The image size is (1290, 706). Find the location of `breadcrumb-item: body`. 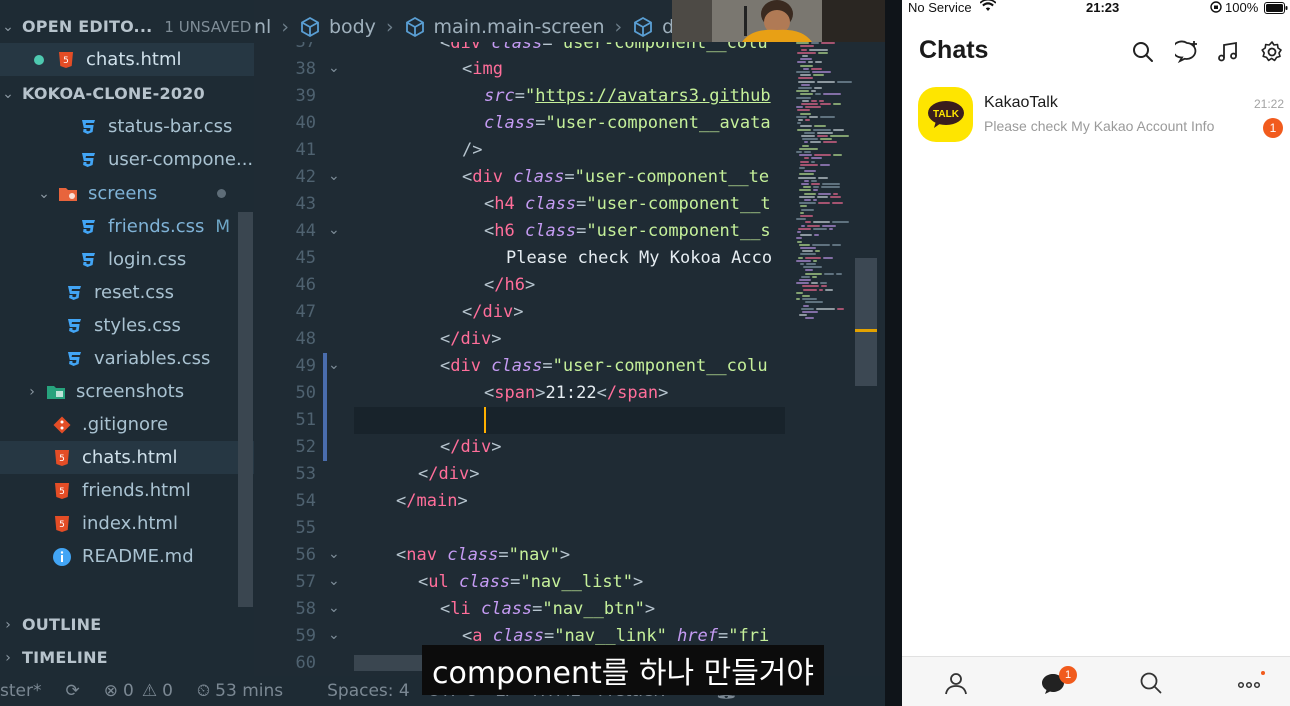

breadcrumb-item: body is located at coordinates (352, 27).